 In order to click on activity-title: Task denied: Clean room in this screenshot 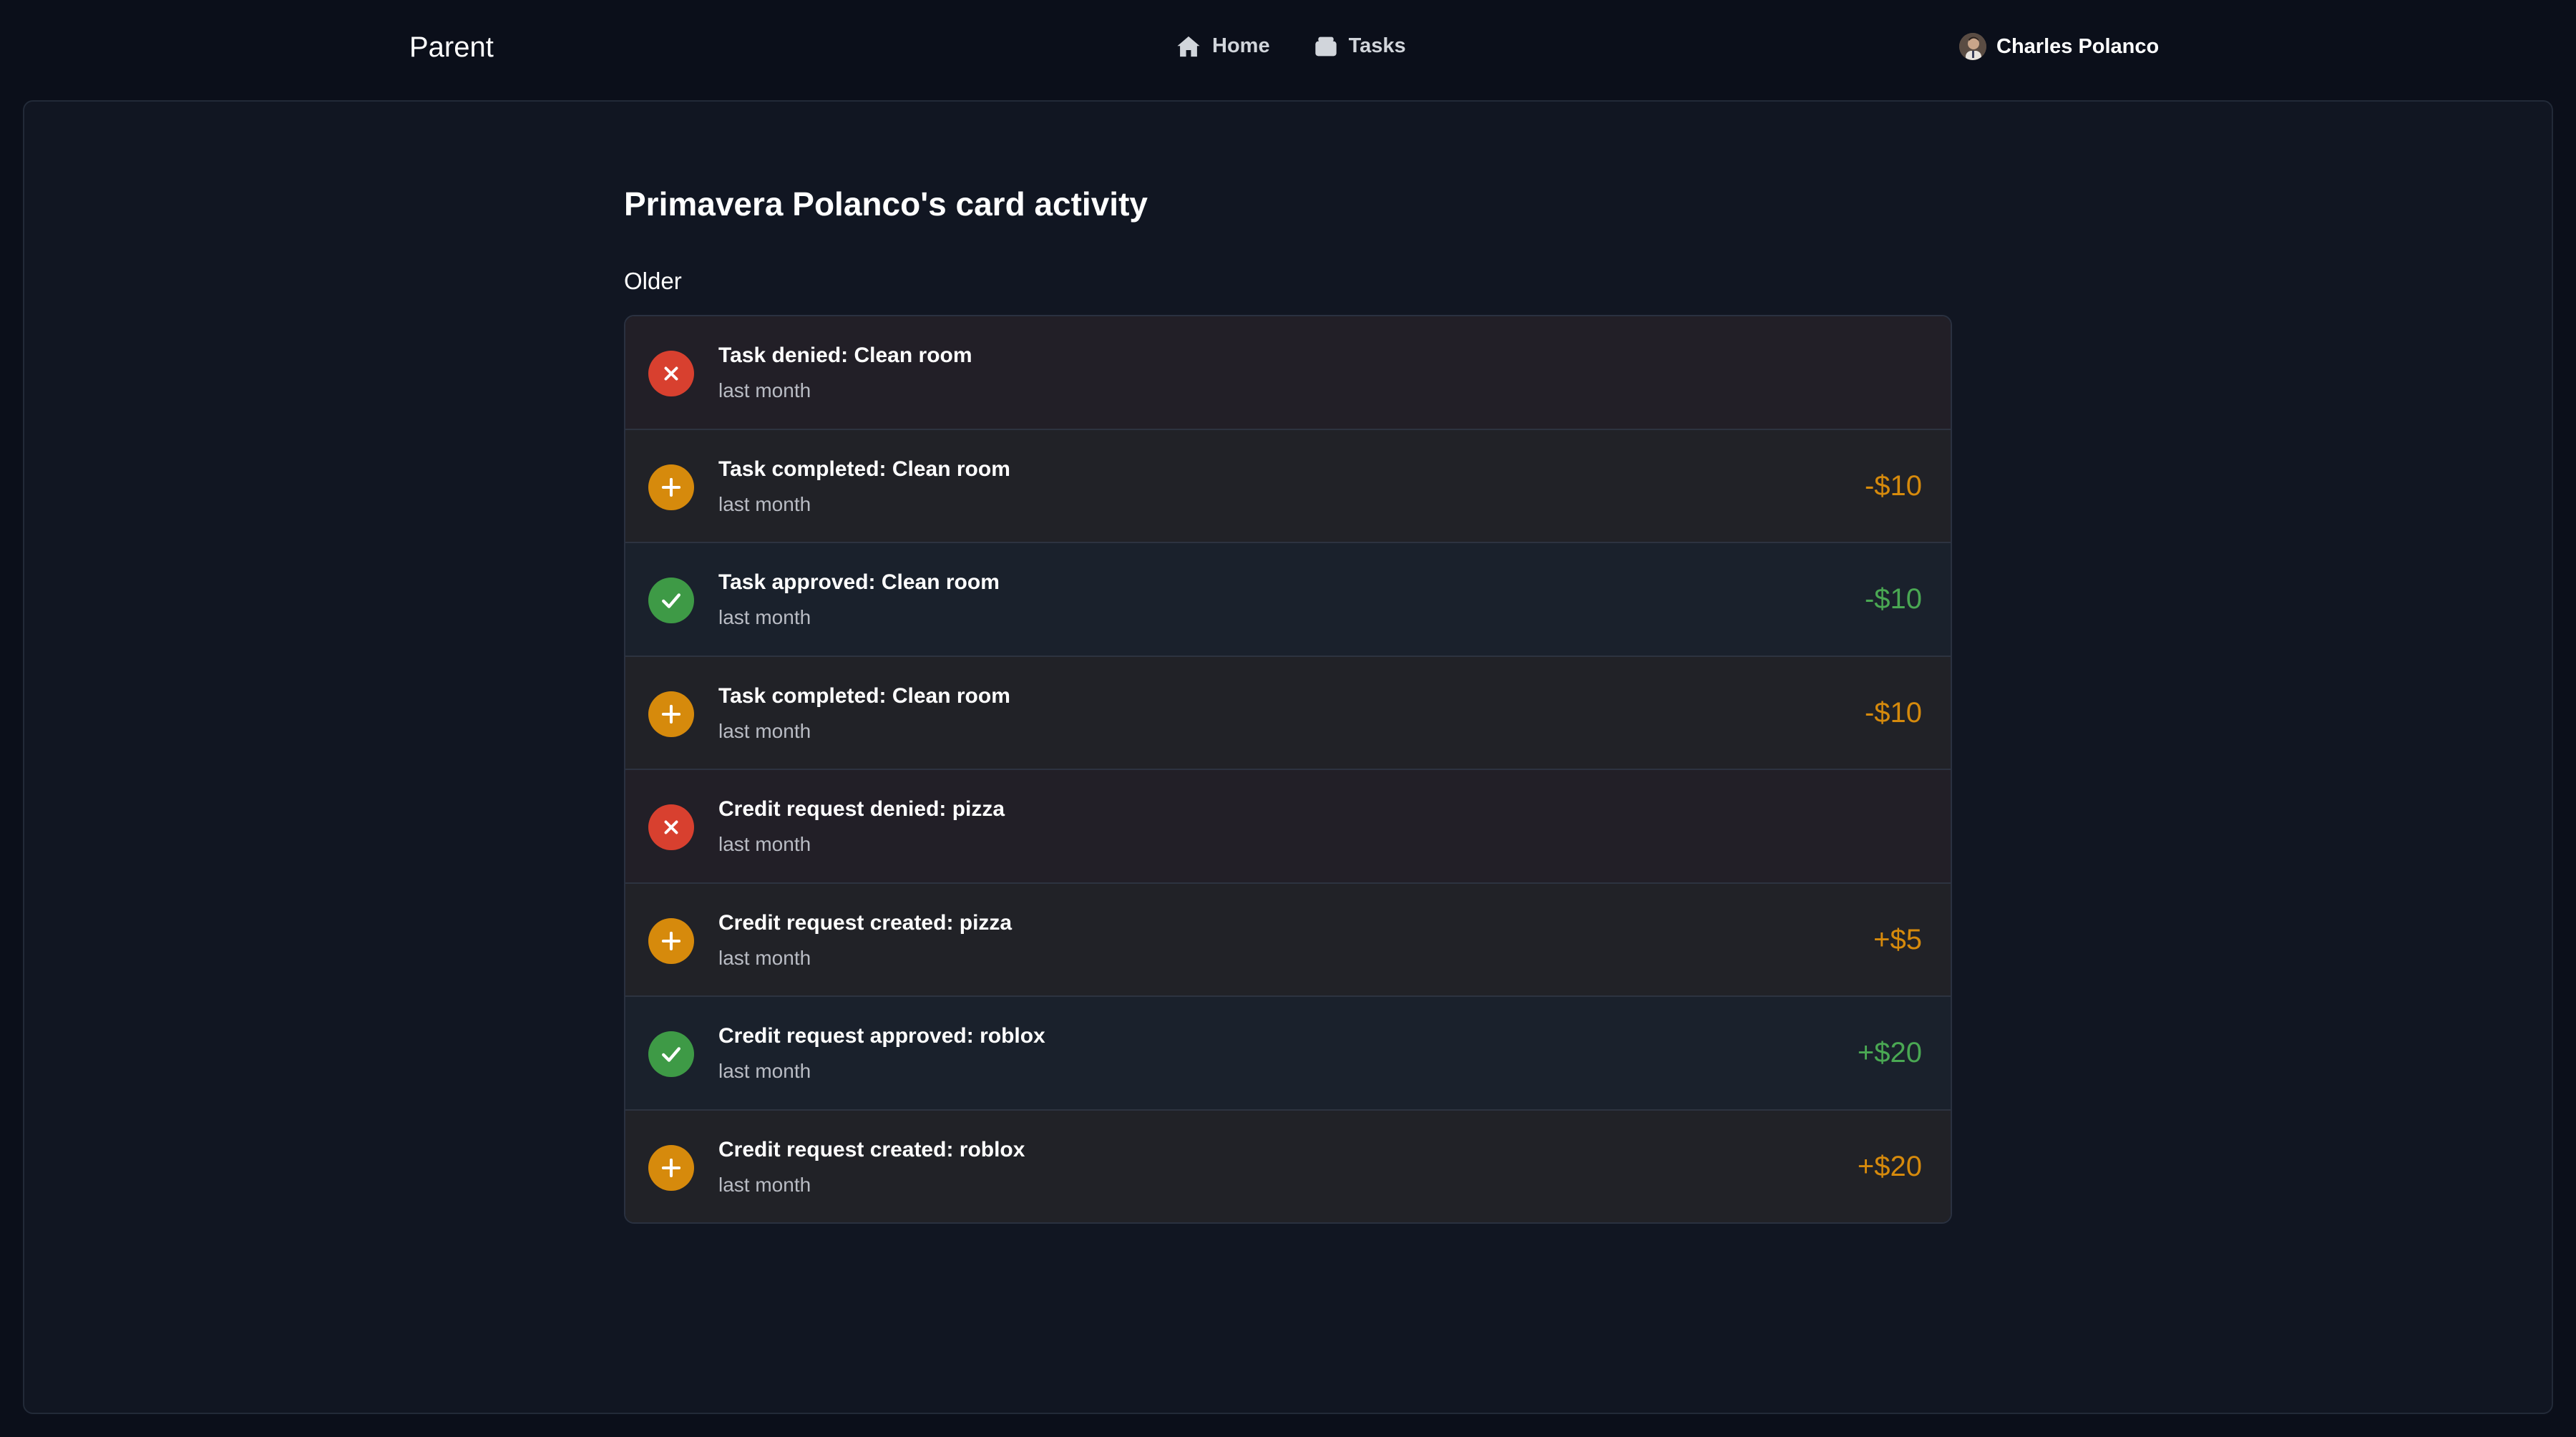, I will do `click(845, 355)`.